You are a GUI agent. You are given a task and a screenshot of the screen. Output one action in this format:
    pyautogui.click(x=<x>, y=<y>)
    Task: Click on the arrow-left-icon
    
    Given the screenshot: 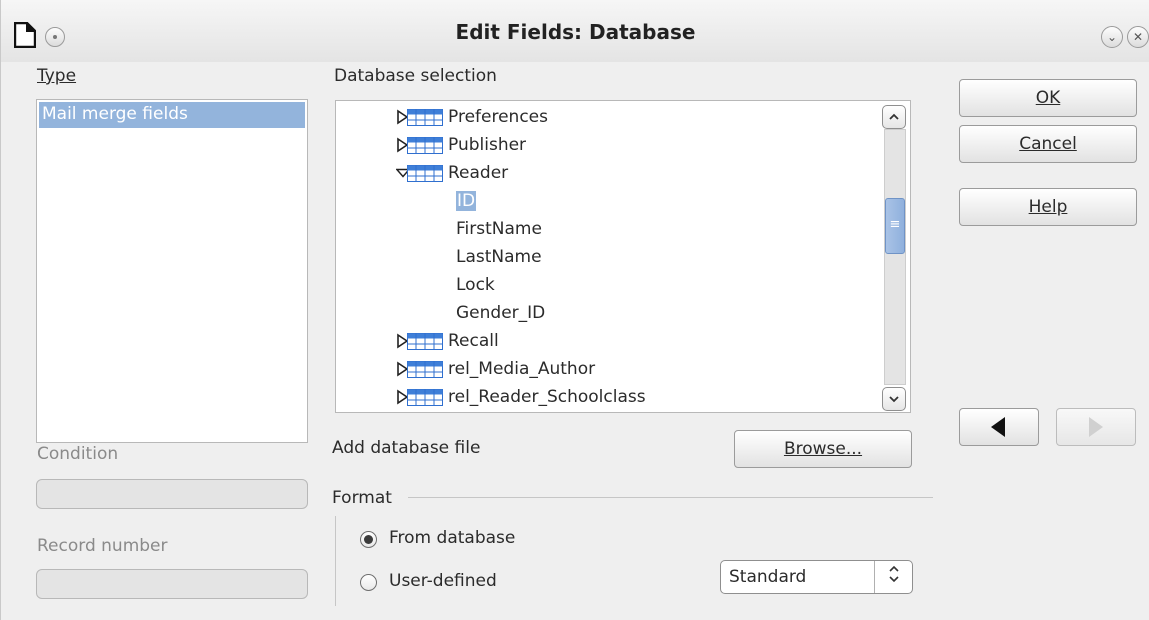 What is the action you would take?
    pyautogui.click(x=998, y=427)
    